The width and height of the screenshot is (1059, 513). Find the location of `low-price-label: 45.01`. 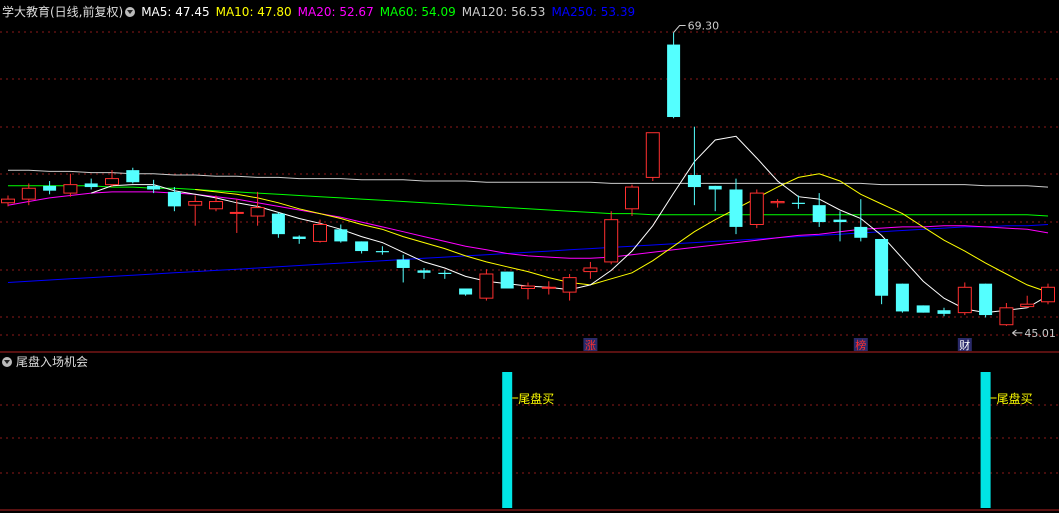

low-price-label: 45.01 is located at coordinates (1040, 333).